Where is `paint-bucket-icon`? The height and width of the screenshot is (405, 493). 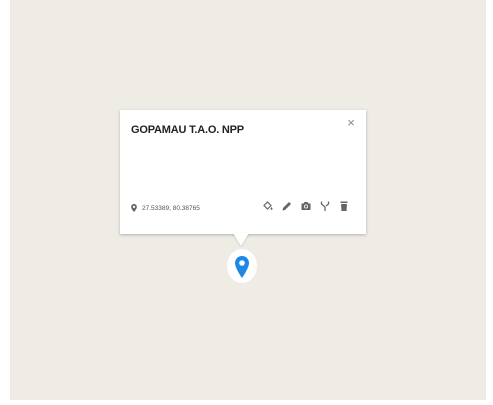 paint-bucket-icon is located at coordinates (268, 206).